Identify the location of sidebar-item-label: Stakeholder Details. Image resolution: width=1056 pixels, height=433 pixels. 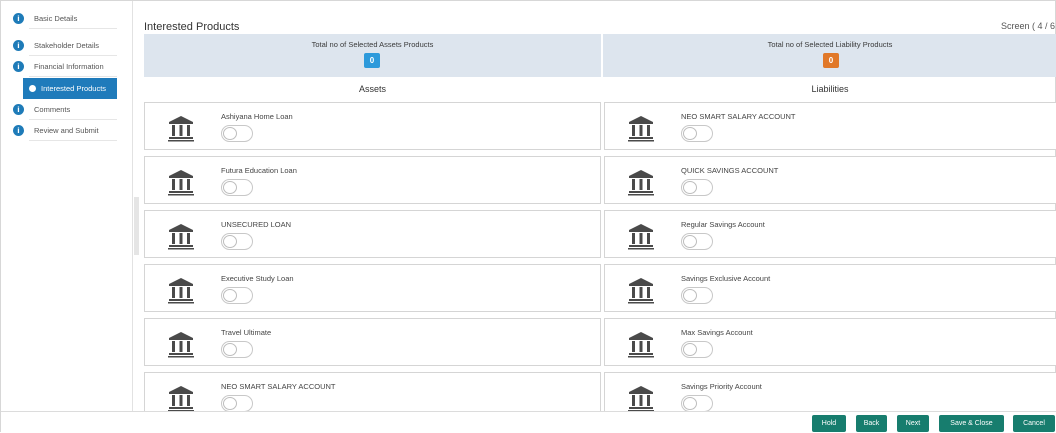
(67, 45).